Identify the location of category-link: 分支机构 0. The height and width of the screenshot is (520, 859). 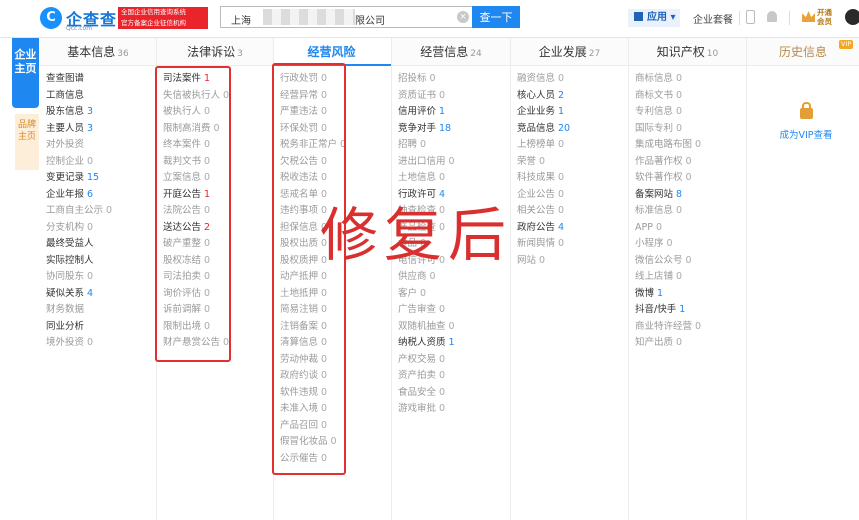
(79, 228).